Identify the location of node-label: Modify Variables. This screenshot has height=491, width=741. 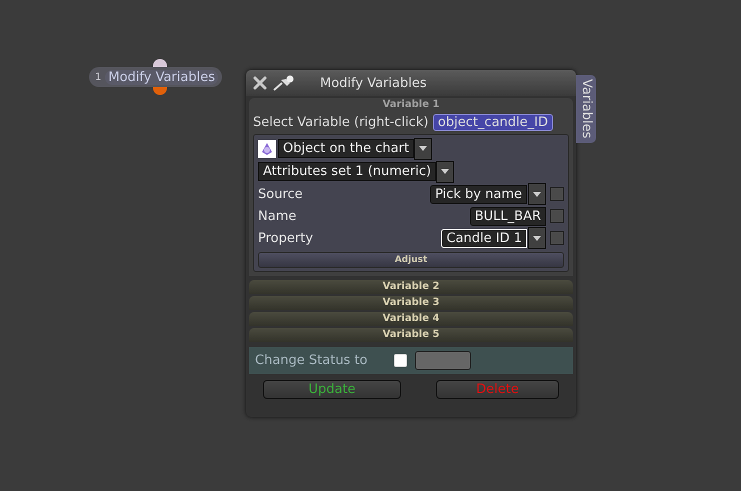
(161, 77).